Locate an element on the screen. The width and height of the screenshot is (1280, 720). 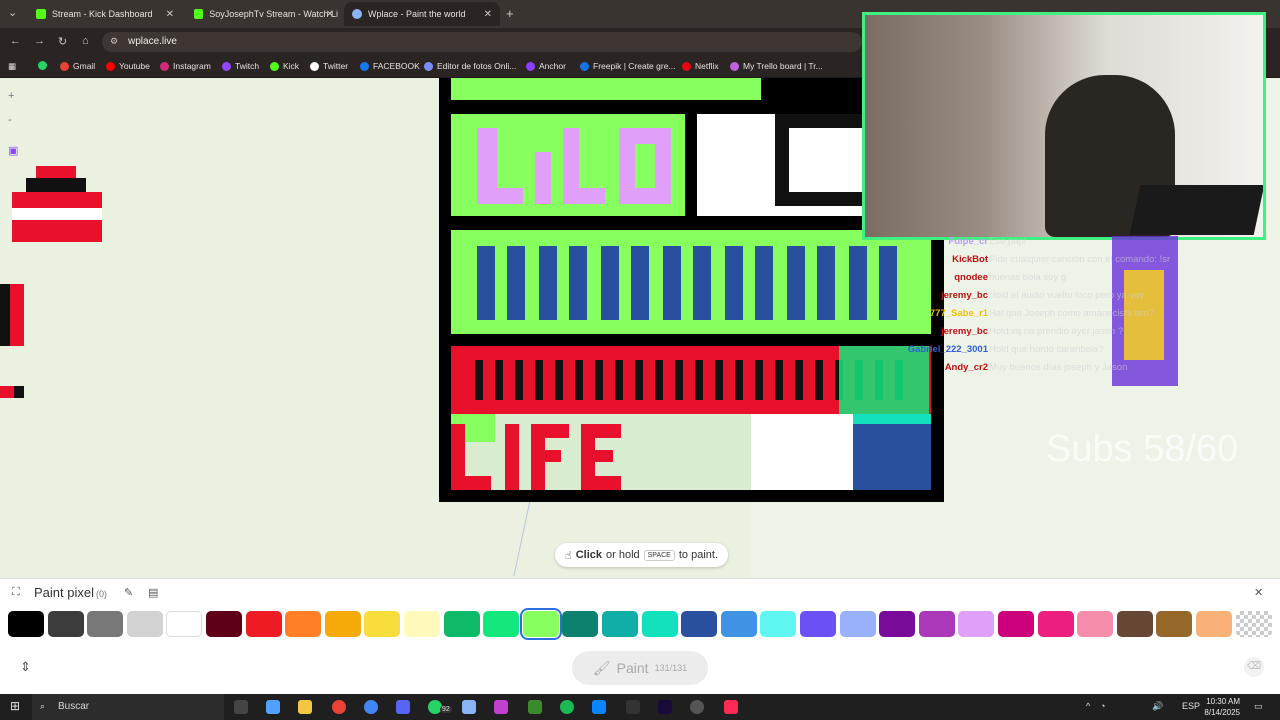
calendar-icon is located at coordinates (469, 707).